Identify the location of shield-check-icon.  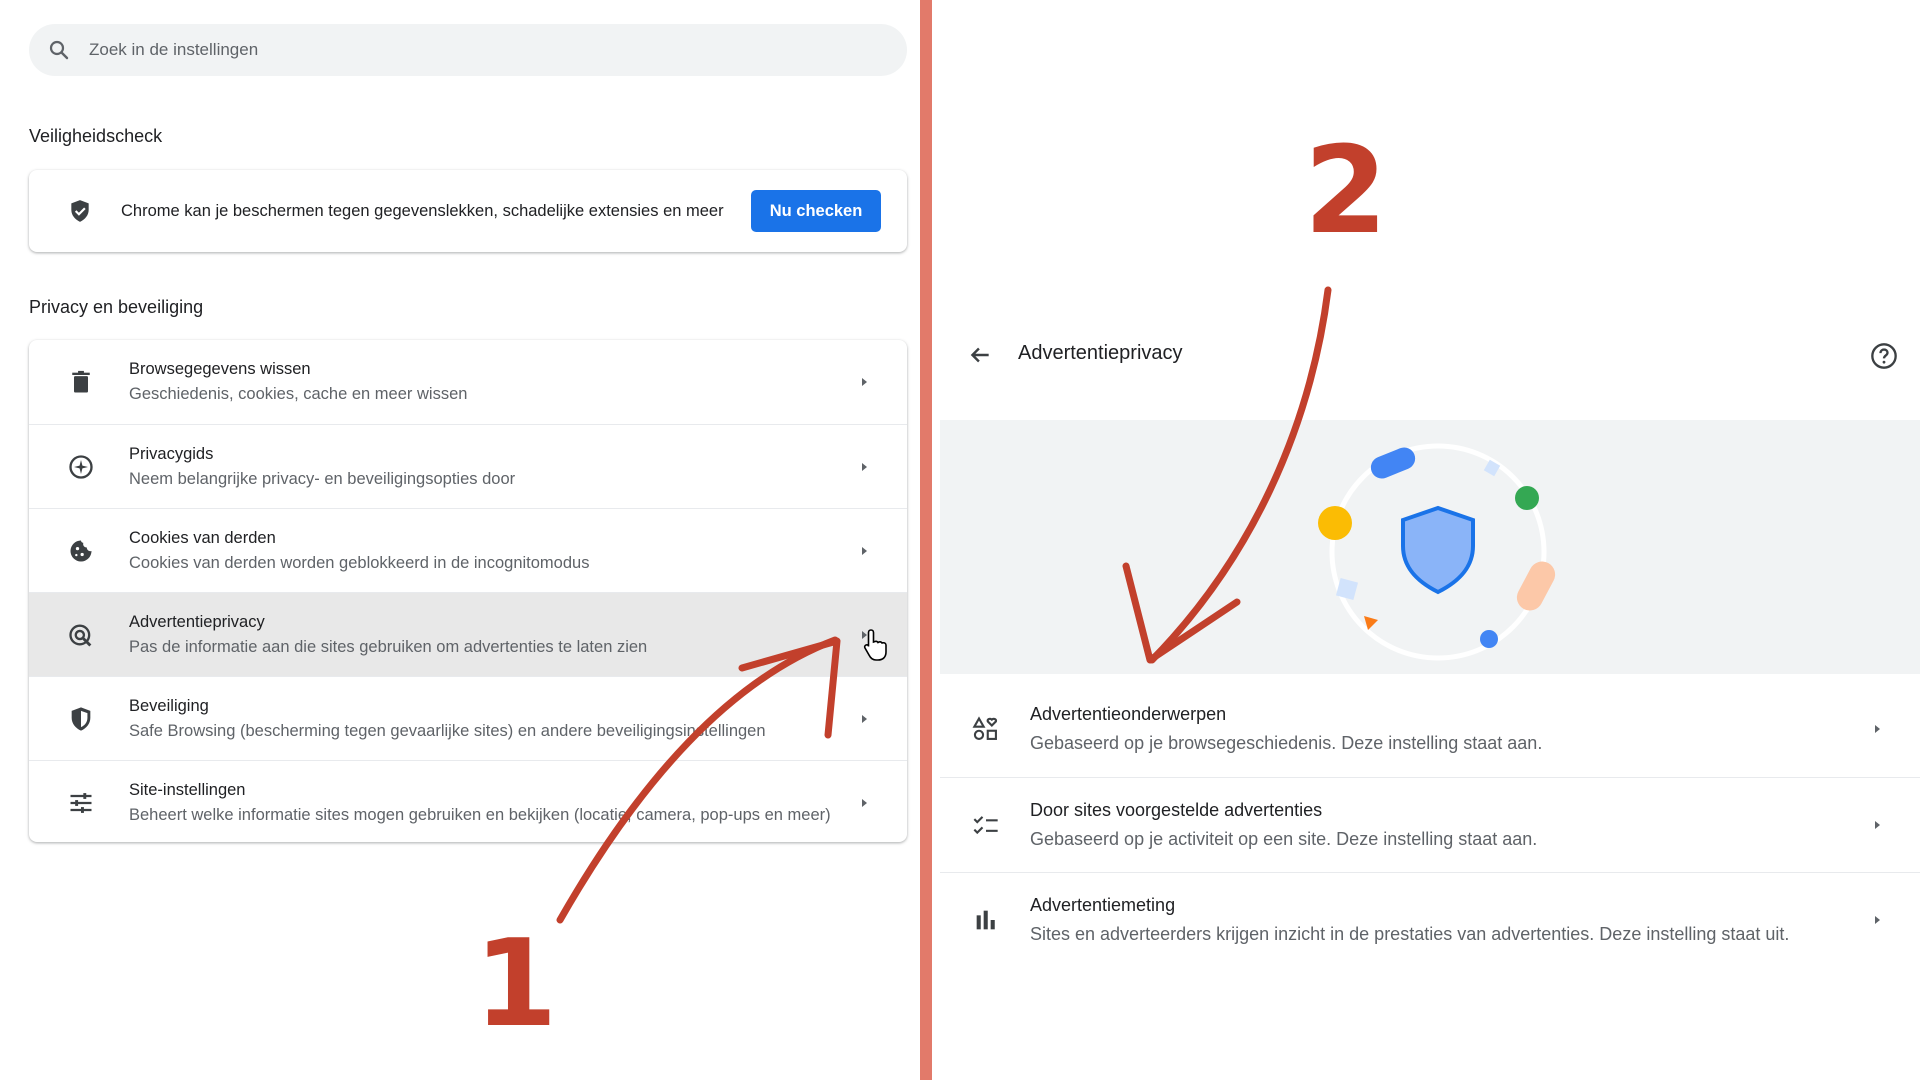
(80, 211).